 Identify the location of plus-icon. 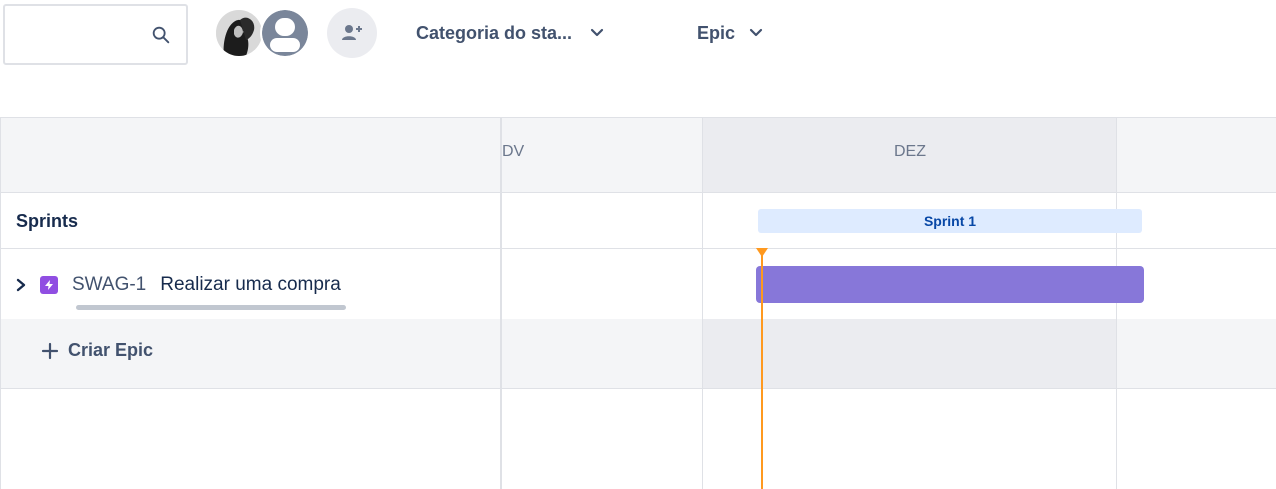
(50, 350).